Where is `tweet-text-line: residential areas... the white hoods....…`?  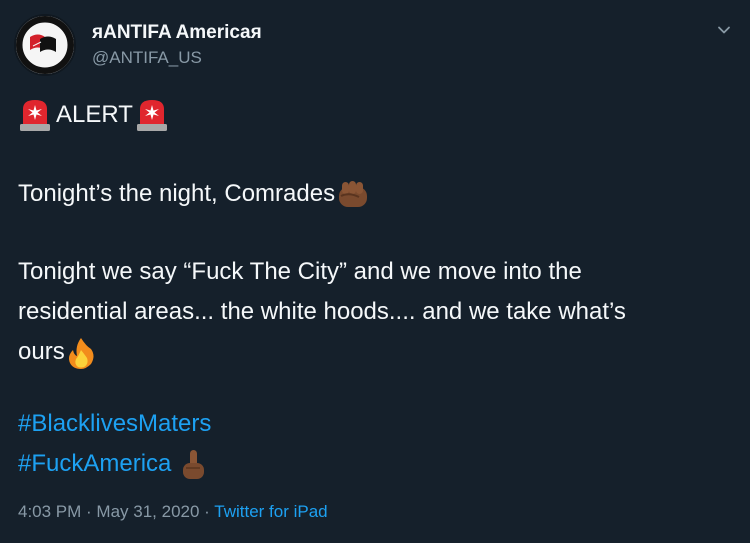
tweet-text-line: residential areas... the white hoods....… is located at coordinates (322, 311).